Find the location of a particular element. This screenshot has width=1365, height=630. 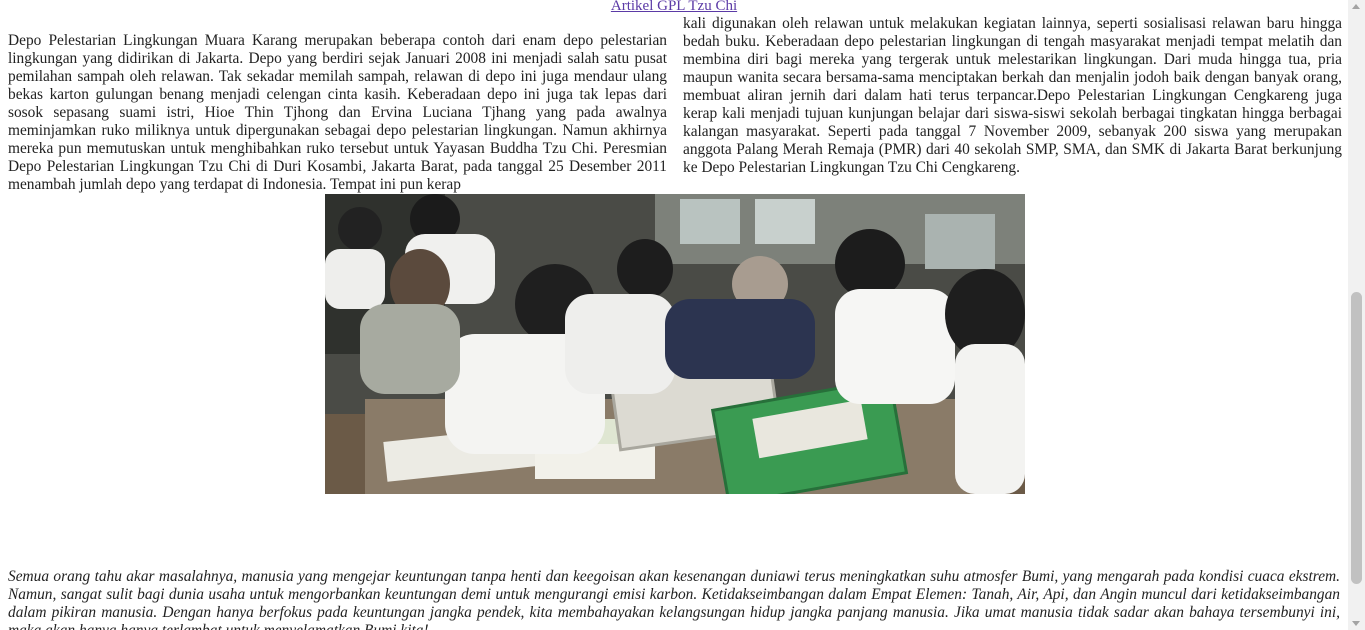

article-title-link: Artikel GPL Tzu Chi is located at coordinates (674, 7).